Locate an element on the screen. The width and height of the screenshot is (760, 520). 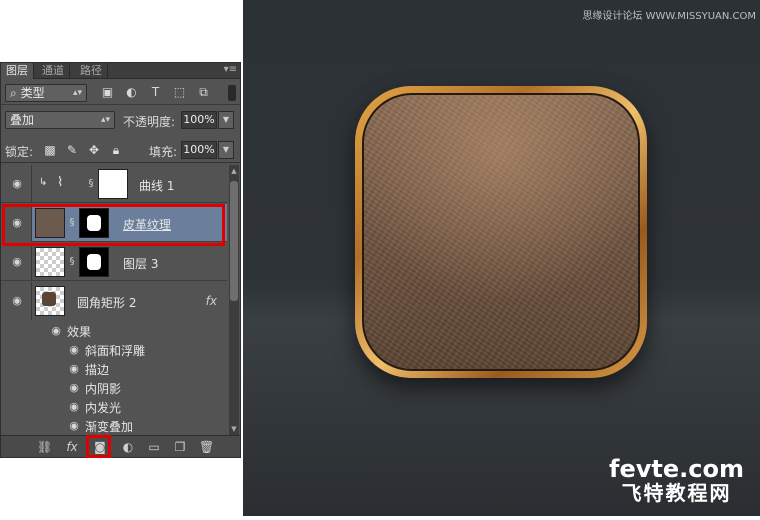
filter-shape-icon: ⬚ is located at coordinates (179, 92).